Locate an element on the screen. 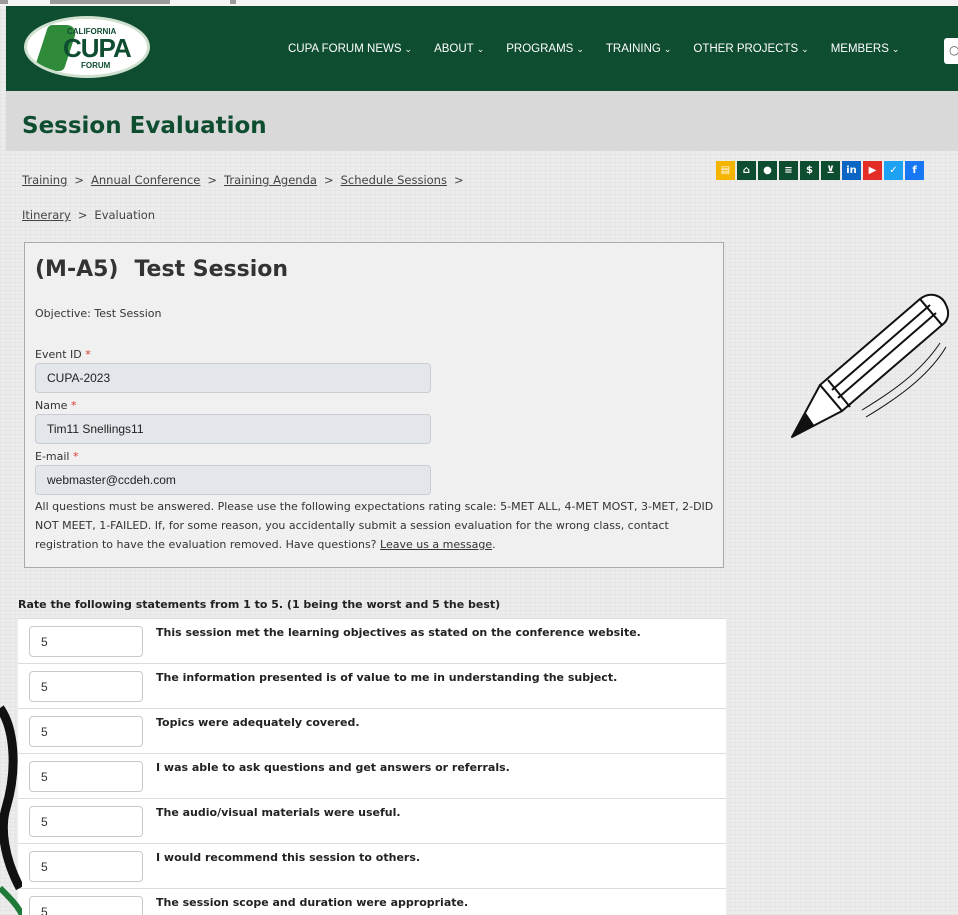 The height and width of the screenshot is (915, 958). instructions-end: . is located at coordinates (494, 544).